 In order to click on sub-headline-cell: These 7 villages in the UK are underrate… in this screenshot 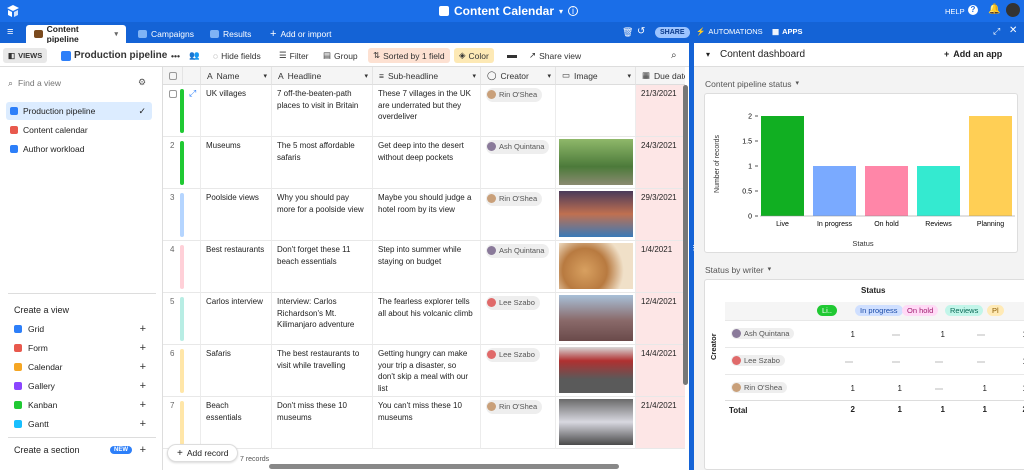, I will do `click(427, 111)`.